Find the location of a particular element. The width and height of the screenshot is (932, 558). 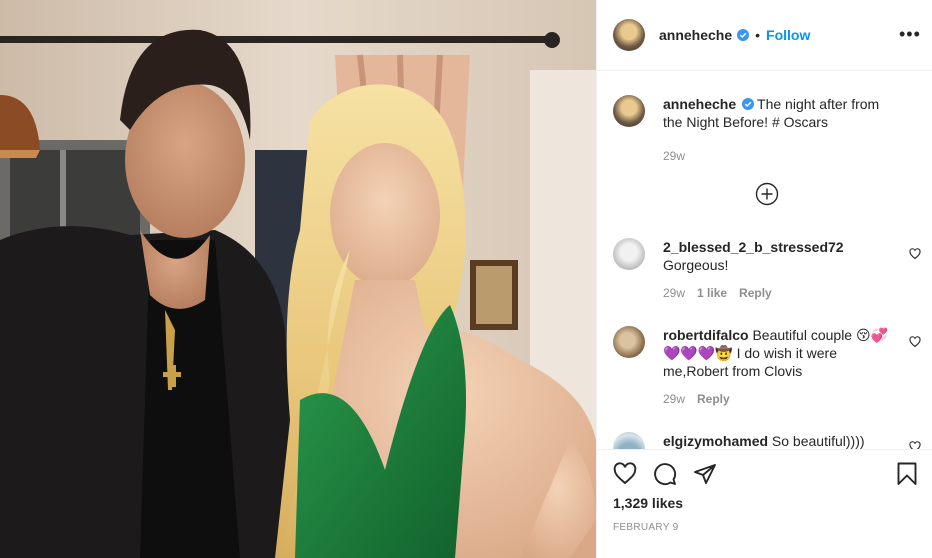

post-date: FEBRUARY 9 is located at coordinates (646, 527).